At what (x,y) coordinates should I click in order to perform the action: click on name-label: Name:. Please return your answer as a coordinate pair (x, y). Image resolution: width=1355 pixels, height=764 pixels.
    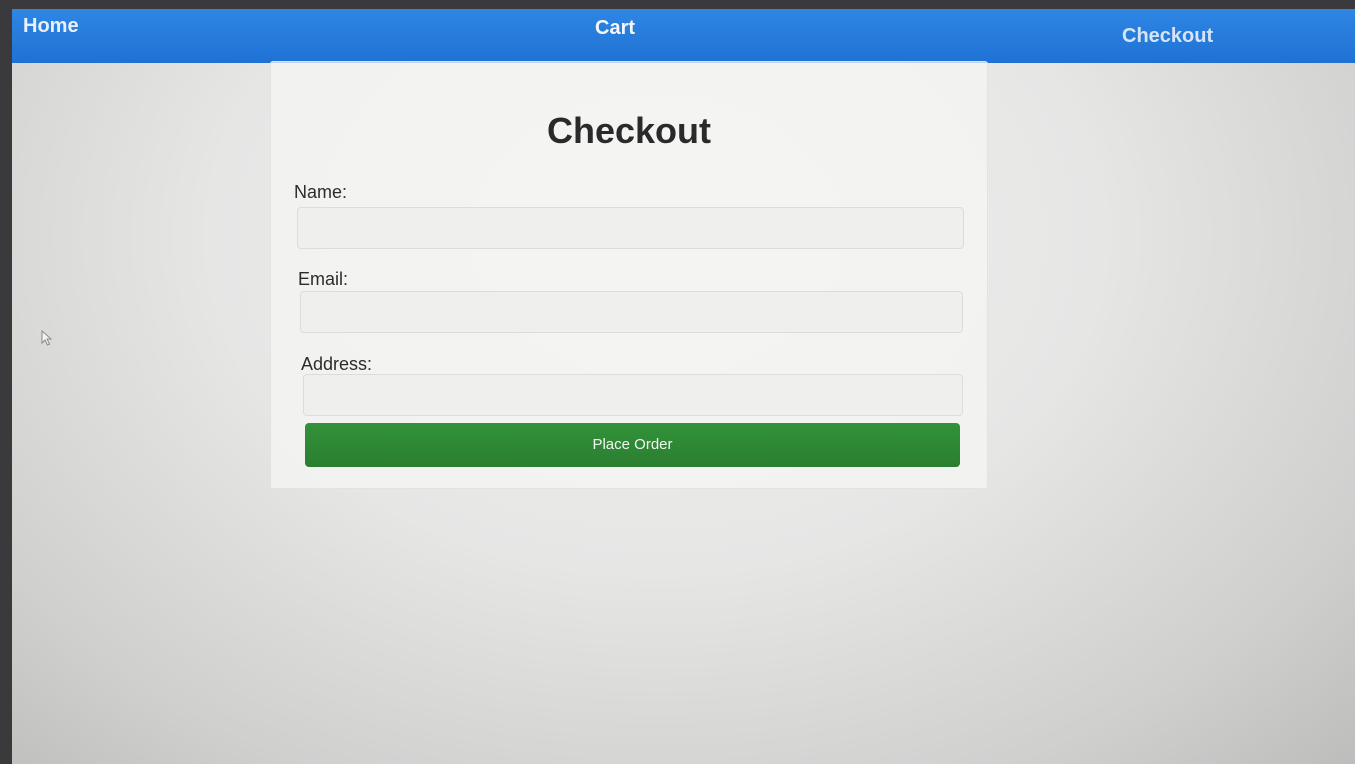
    Looking at the image, I should click on (321, 192).